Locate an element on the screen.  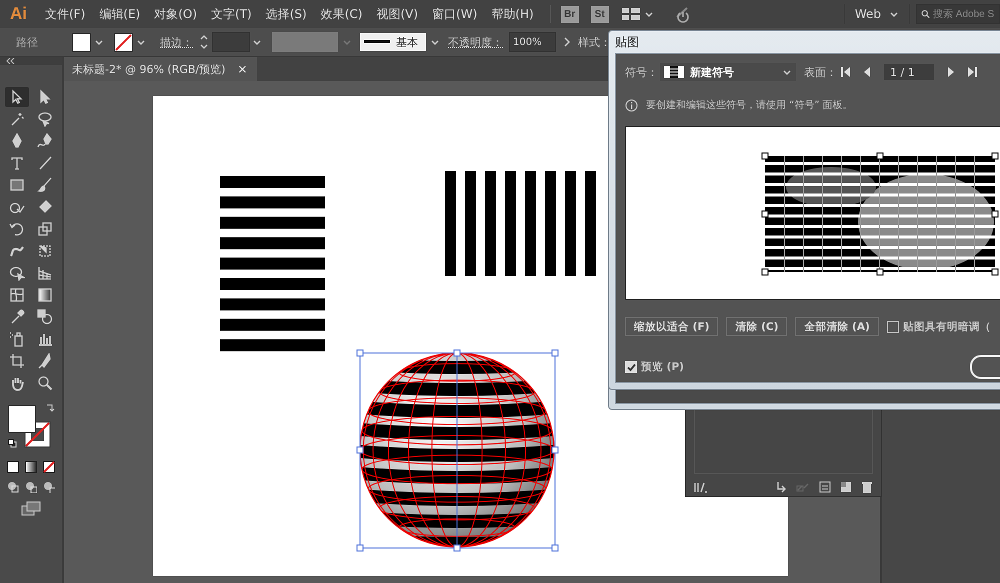
menu-item: 选择(S) is located at coordinates (286, 14).